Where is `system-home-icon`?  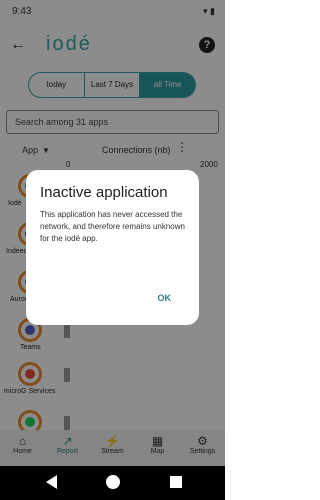 system-home-icon is located at coordinates (113, 482).